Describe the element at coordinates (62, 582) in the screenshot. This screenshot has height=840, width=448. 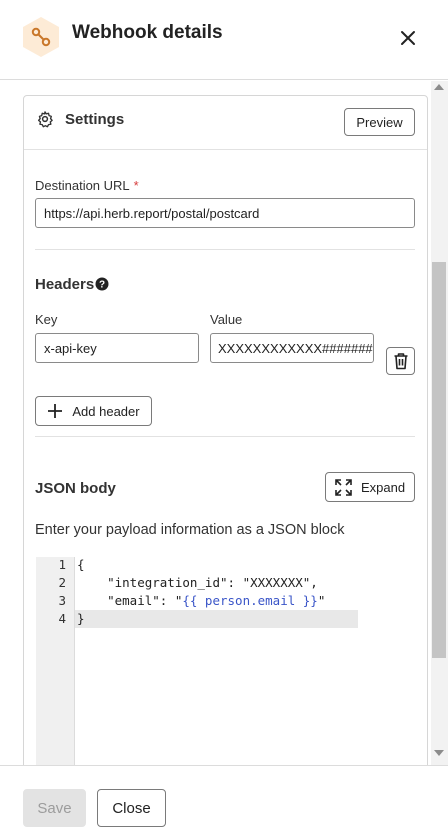
I see `line-number: 2` at that location.